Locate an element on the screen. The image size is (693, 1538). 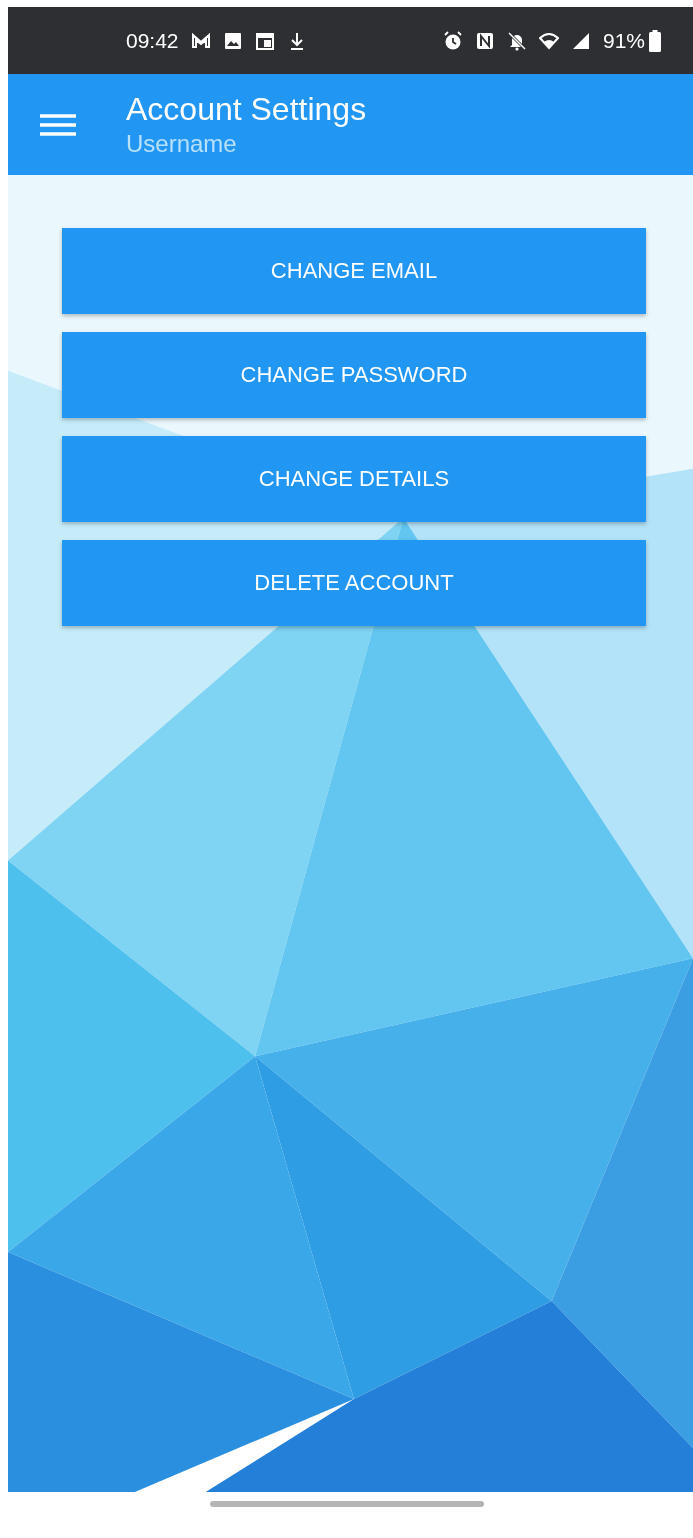
wifi-icon is located at coordinates (548, 40).